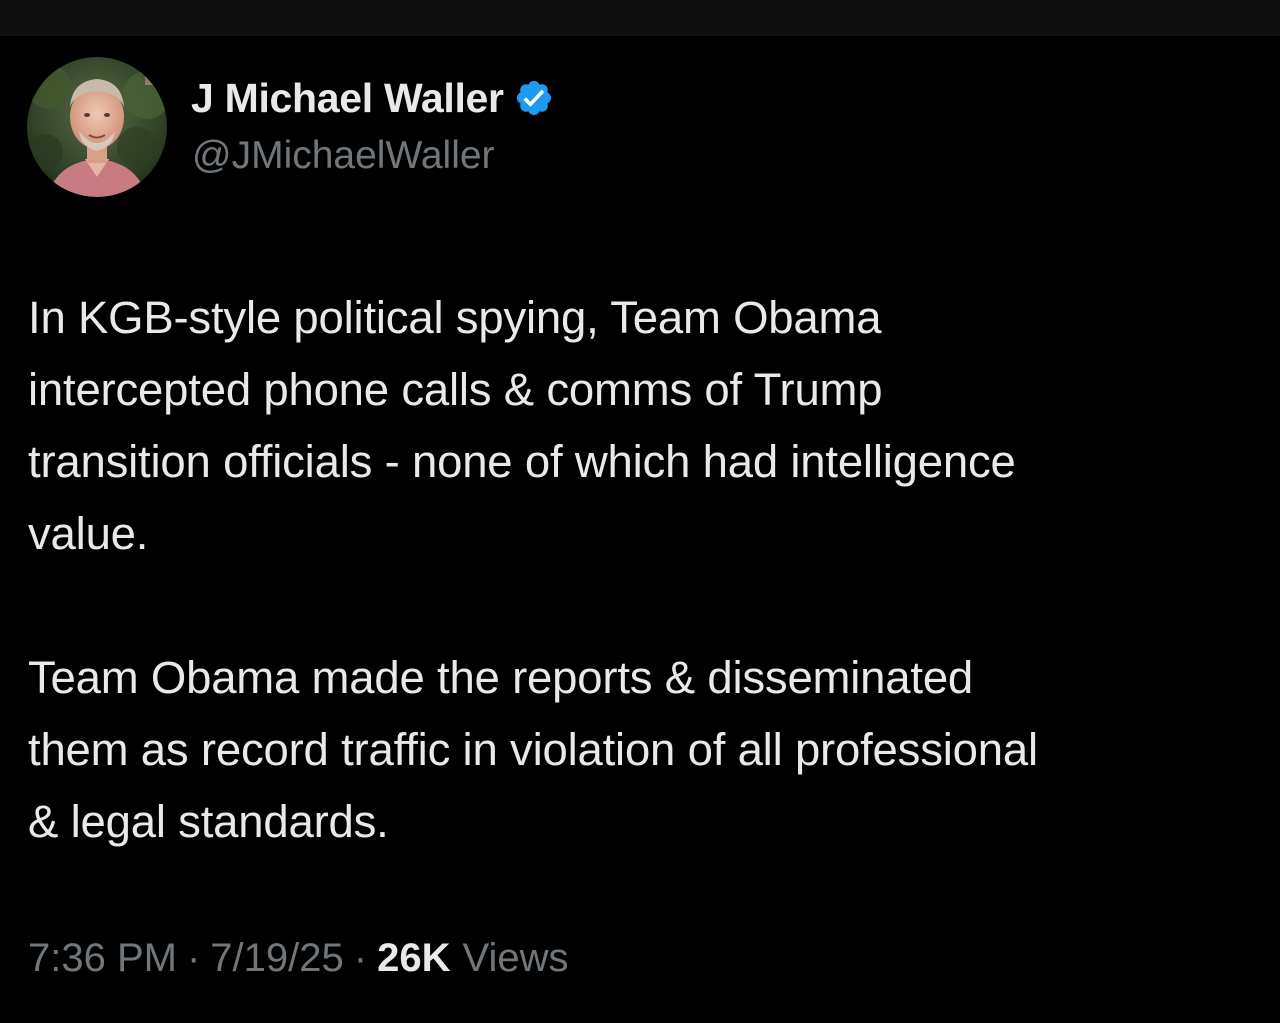 The width and height of the screenshot is (1280, 1023). I want to click on status-bar, so click(640, 18).